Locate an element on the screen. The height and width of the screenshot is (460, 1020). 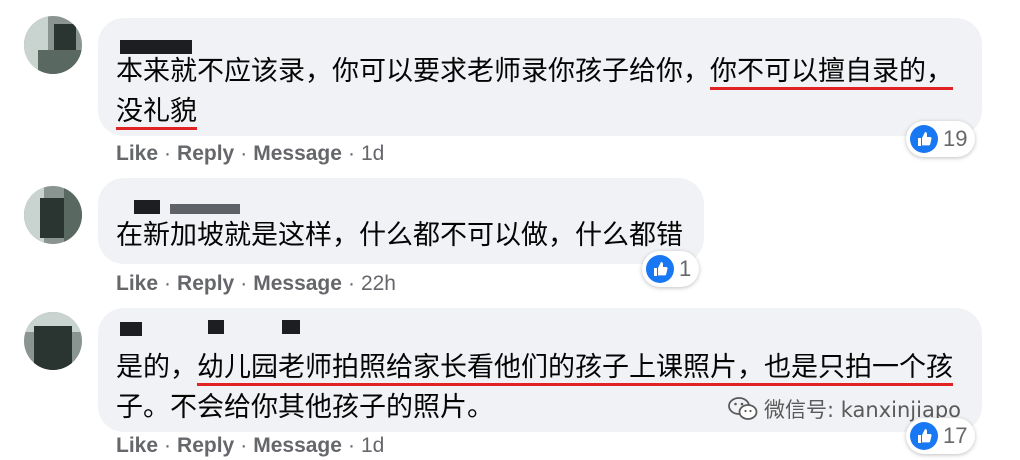
reaction-count-badge: 19 is located at coordinates (941, 139).